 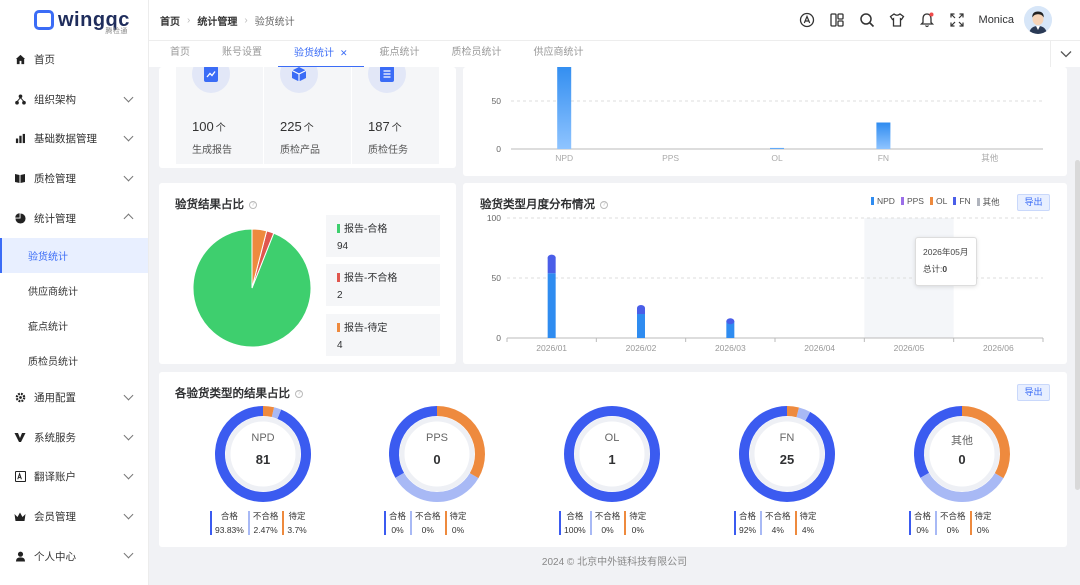 What do you see at coordinates (435, 469) in the screenshot?
I see `donut-PPS: PPS 0 合格 0% 不合格 0% 待定 0%` at bounding box center [435, 469].